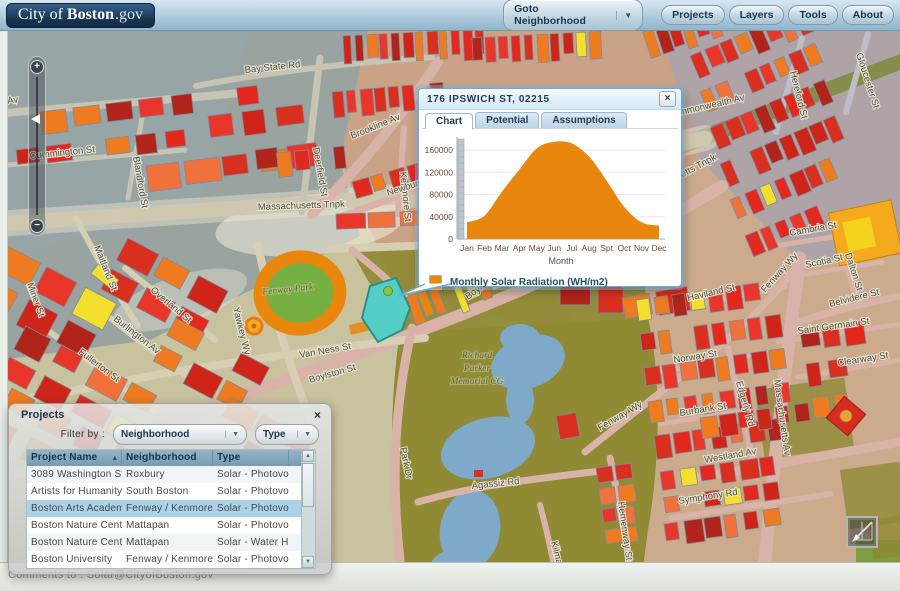  Describe the element at coordinates (519, 248) in the screenshot. I see `svg-text: Apr` at that location.